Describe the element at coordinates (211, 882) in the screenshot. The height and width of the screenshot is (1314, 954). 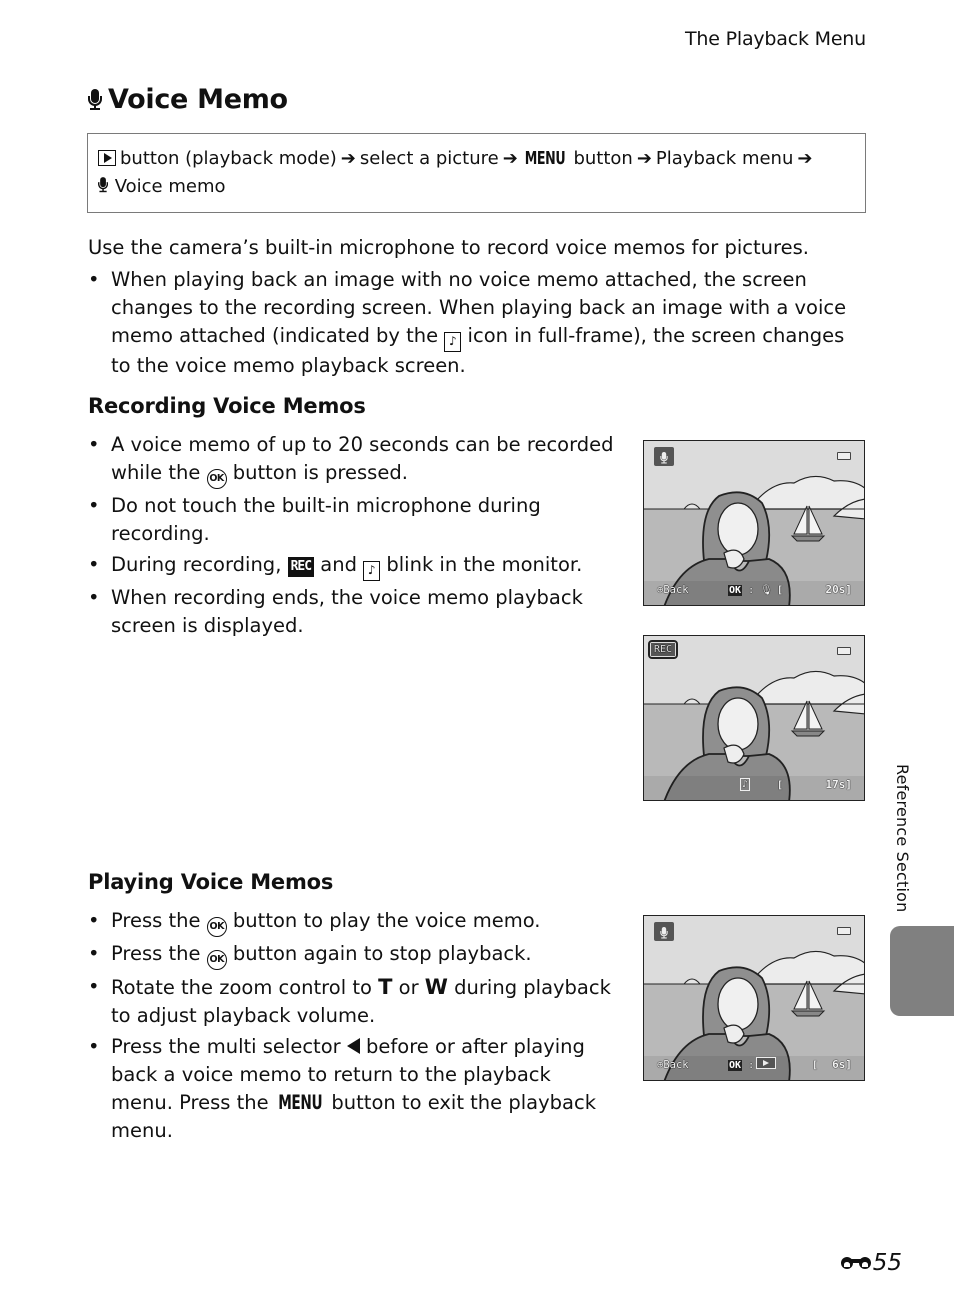
I see `playing-heading: Playing Voice Memos` at that location.